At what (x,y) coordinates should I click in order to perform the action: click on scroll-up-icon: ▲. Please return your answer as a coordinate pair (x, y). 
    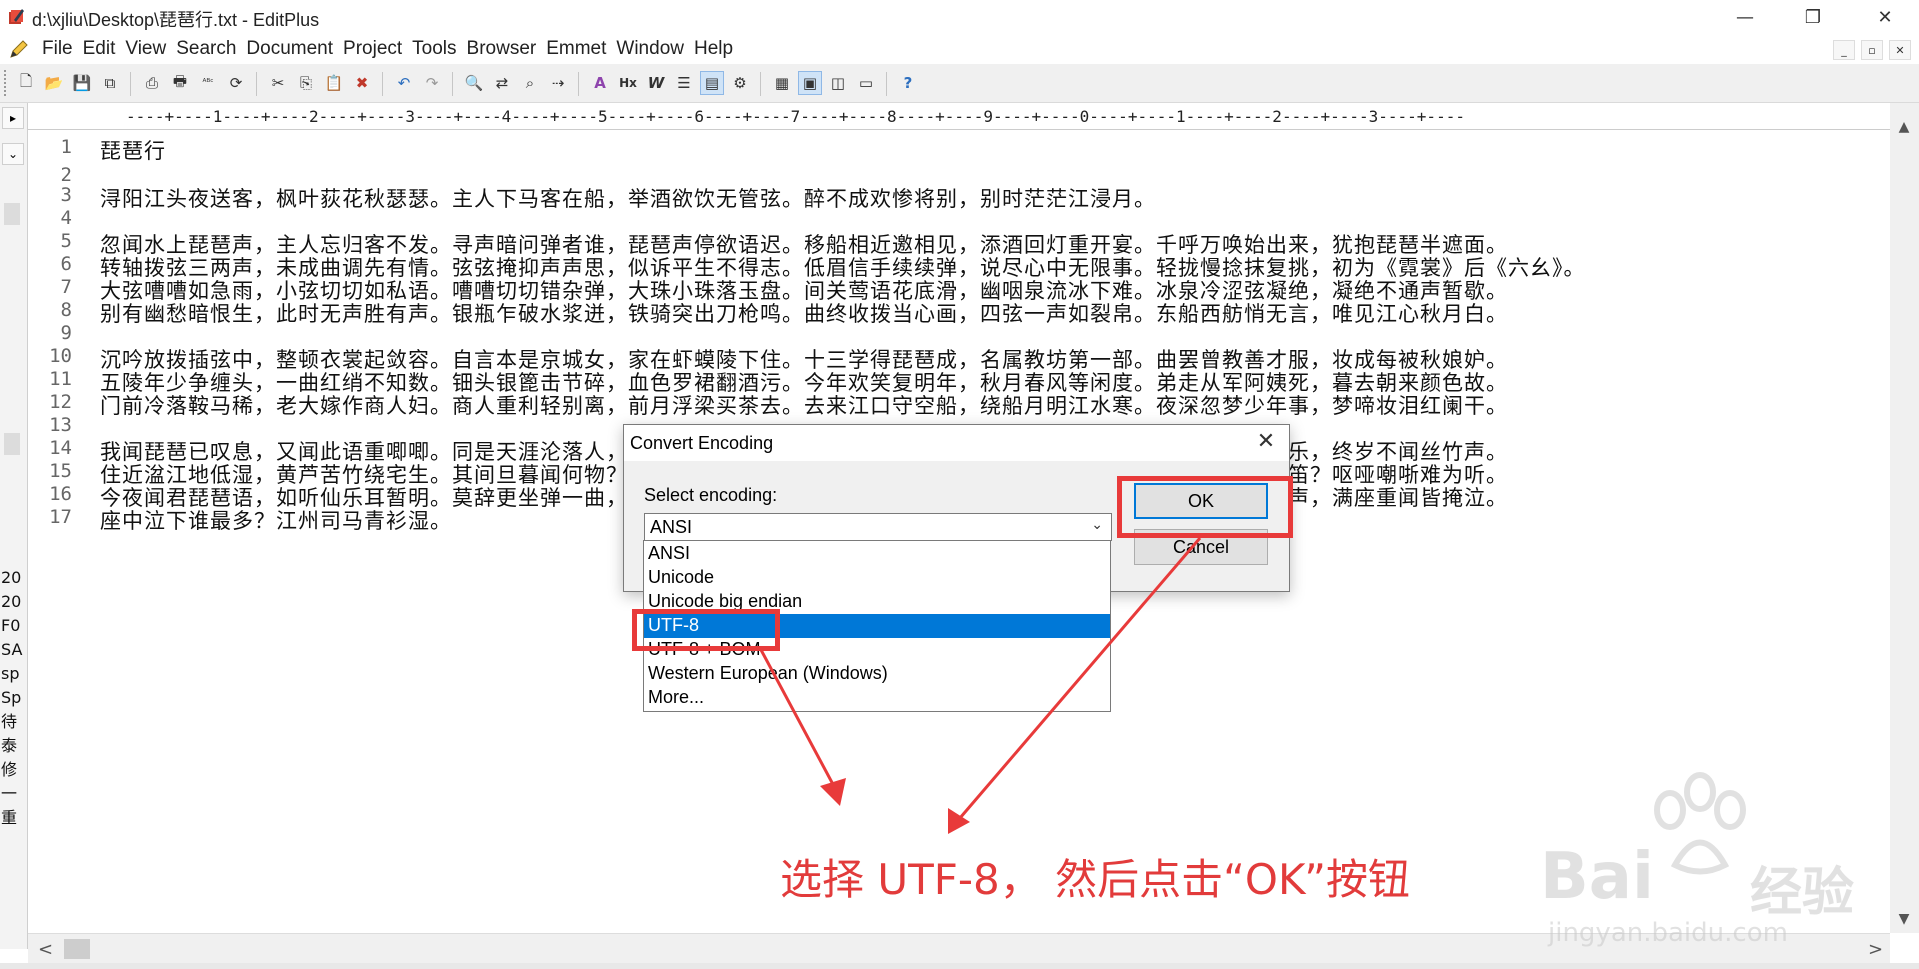
    Looking at the image, I should click on (1904, 128).